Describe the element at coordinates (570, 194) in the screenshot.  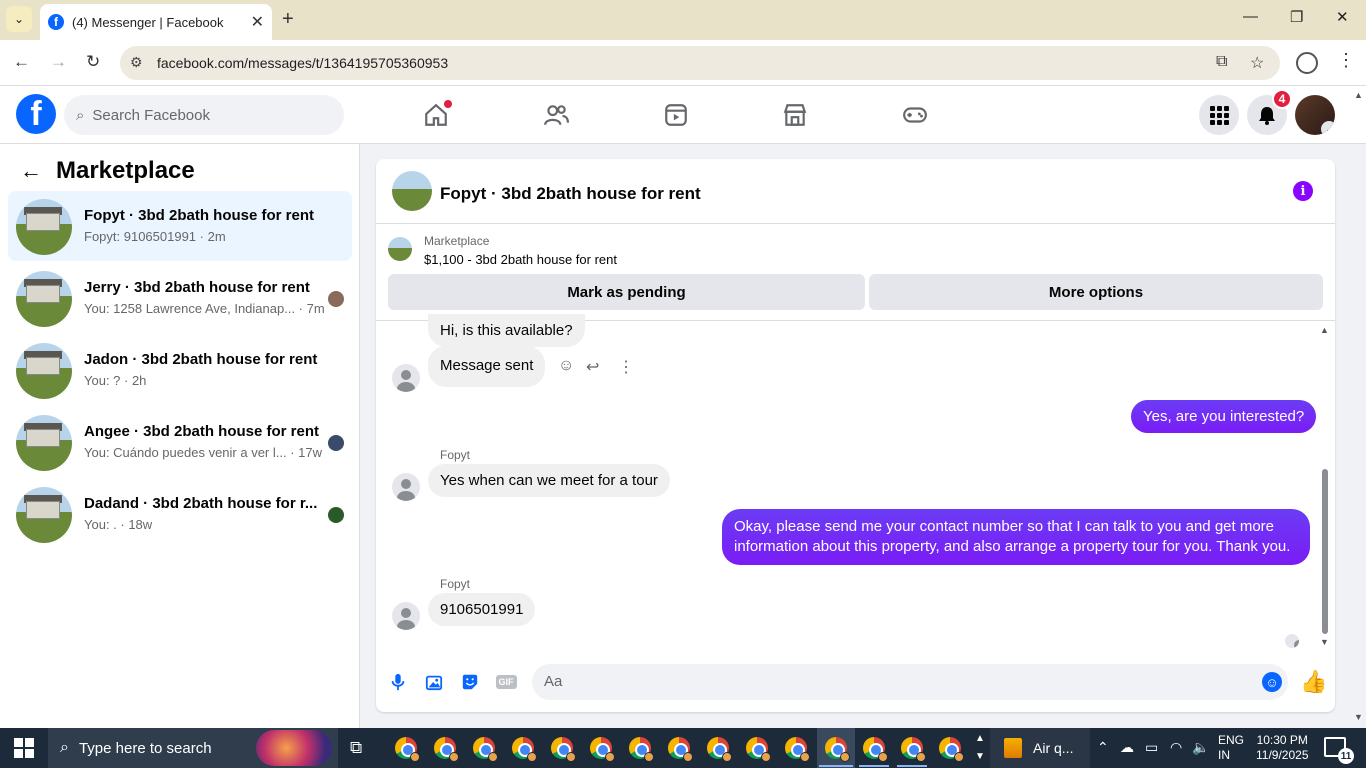
I see `chat-title: Fopyt · 3bd 2bath house for rent` at that location.